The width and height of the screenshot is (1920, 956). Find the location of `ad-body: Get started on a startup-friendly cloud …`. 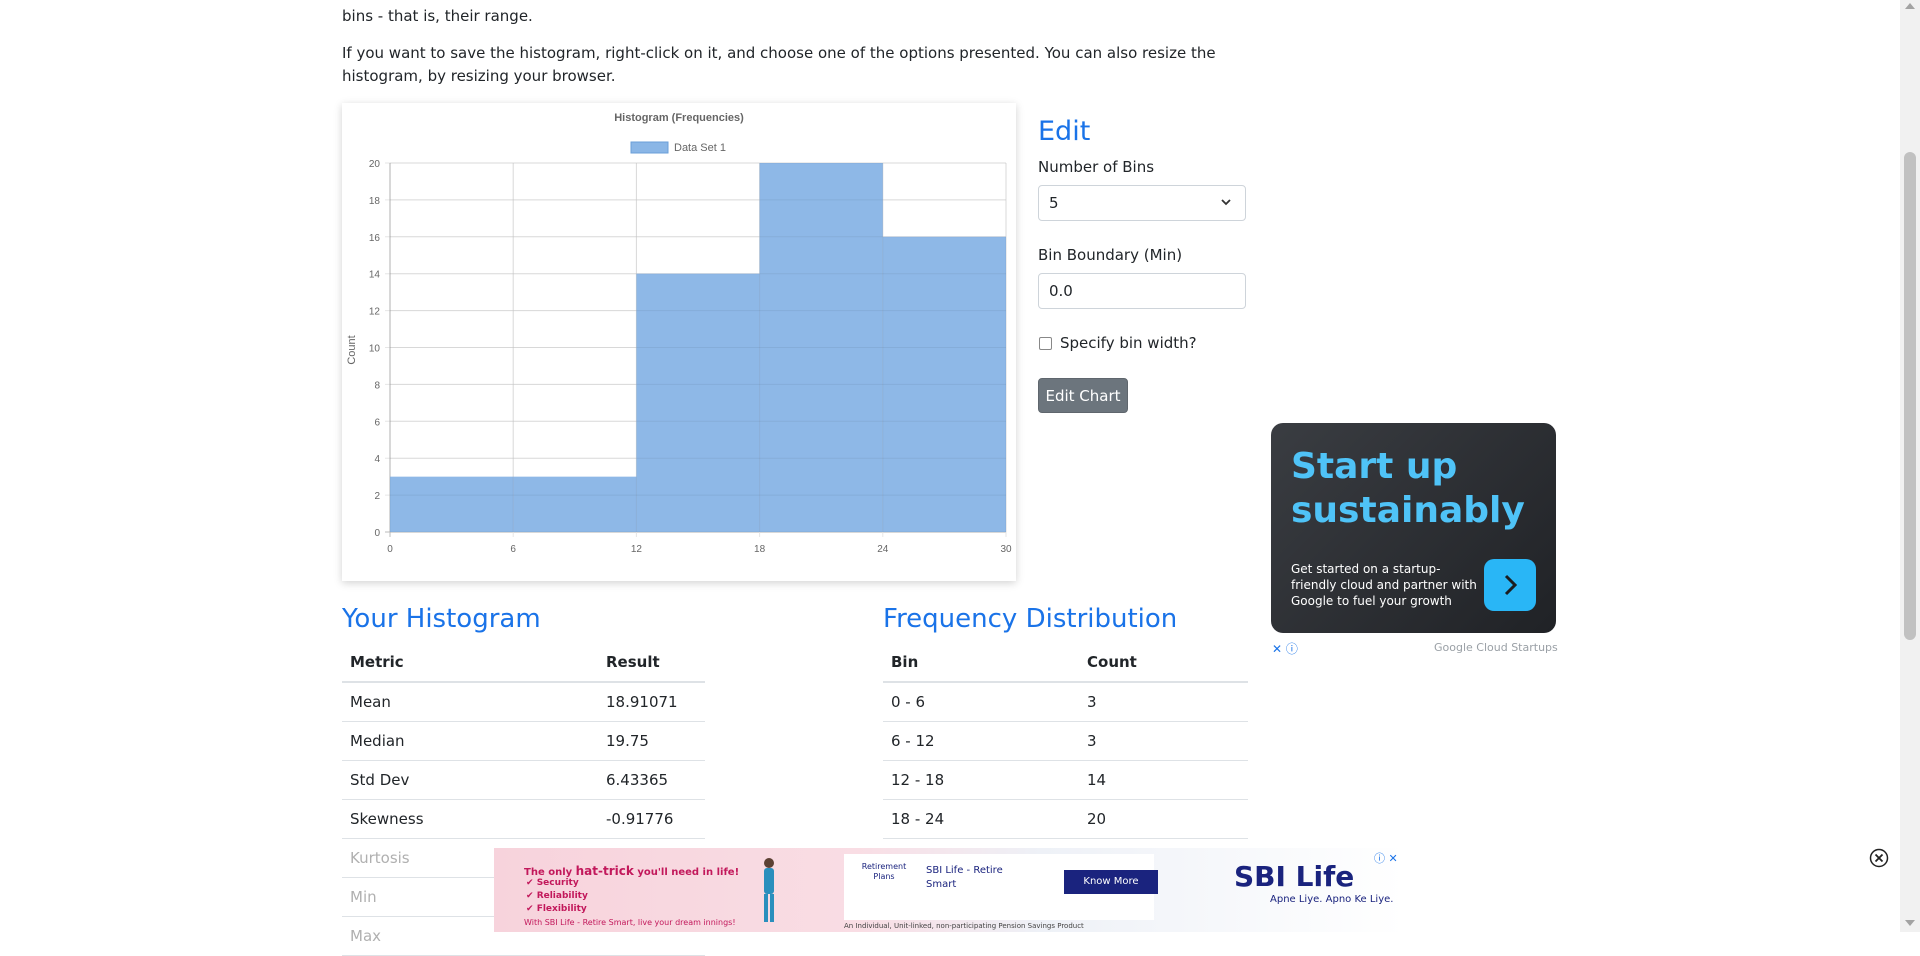

ad-body: Get started on a startup-friendly cloud … is located at coordinates (1384, 585).